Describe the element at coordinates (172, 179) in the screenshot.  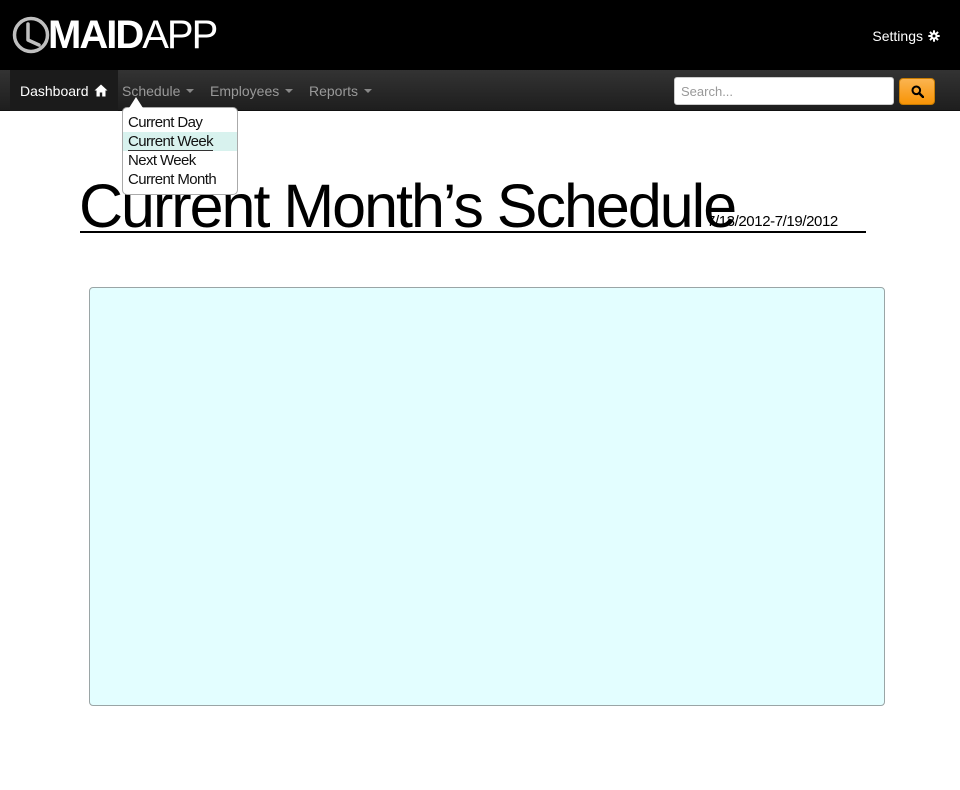
I see `menu-item-label: Current Month` at that location.